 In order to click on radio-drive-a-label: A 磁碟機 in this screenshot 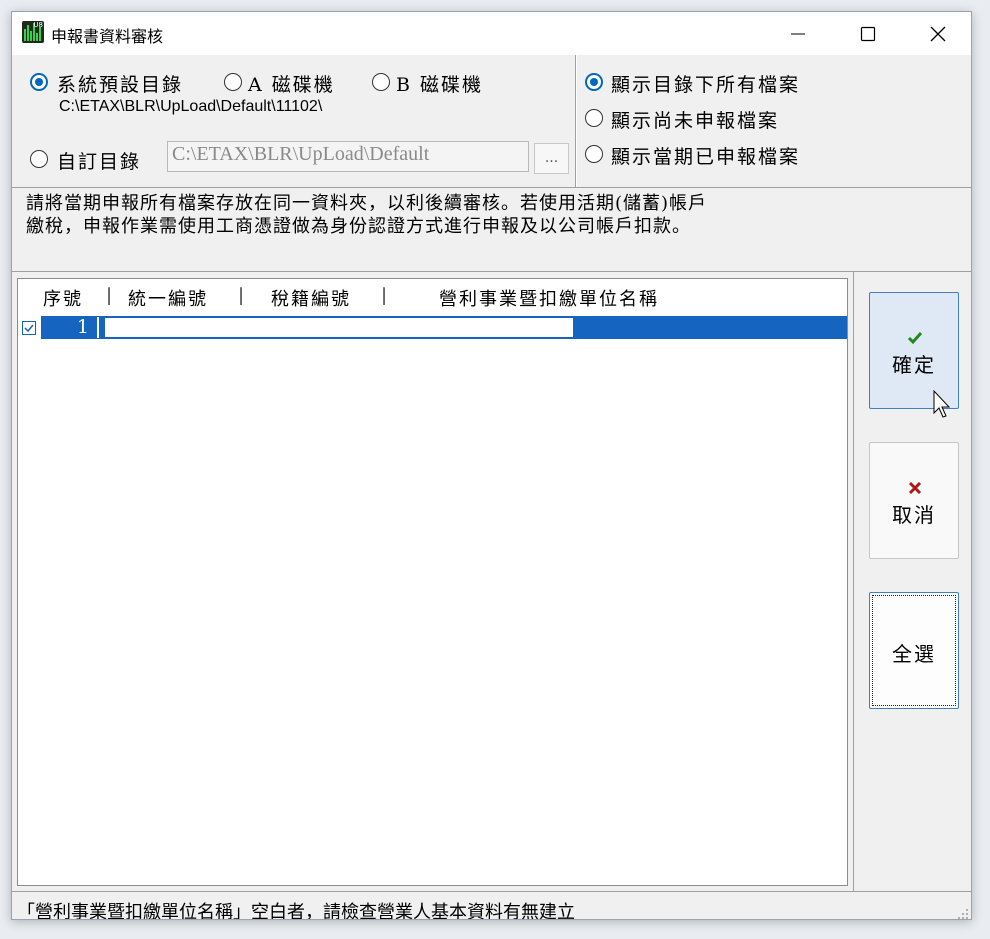, I will do `click(291, 83)`.